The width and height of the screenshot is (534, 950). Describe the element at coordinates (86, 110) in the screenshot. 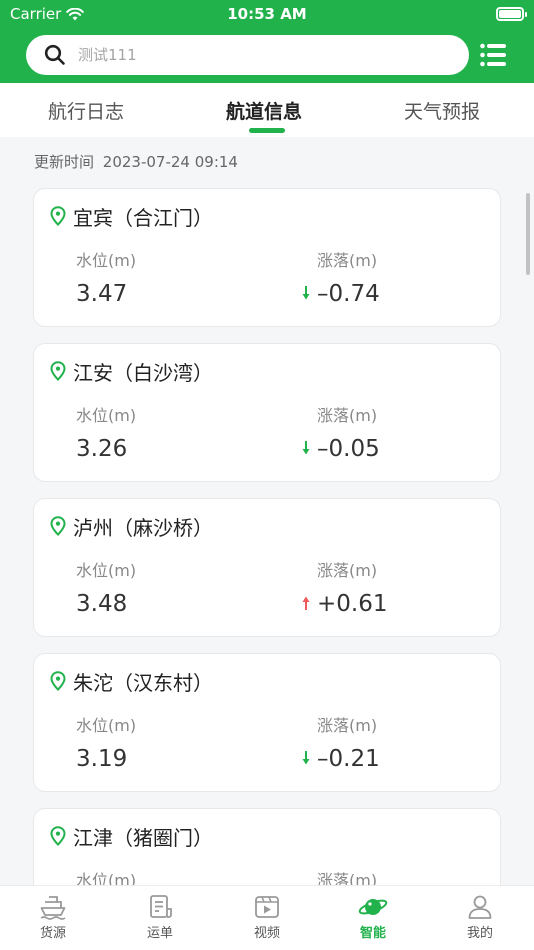

I see `tab-voyage-log: 航行日志` at that location.